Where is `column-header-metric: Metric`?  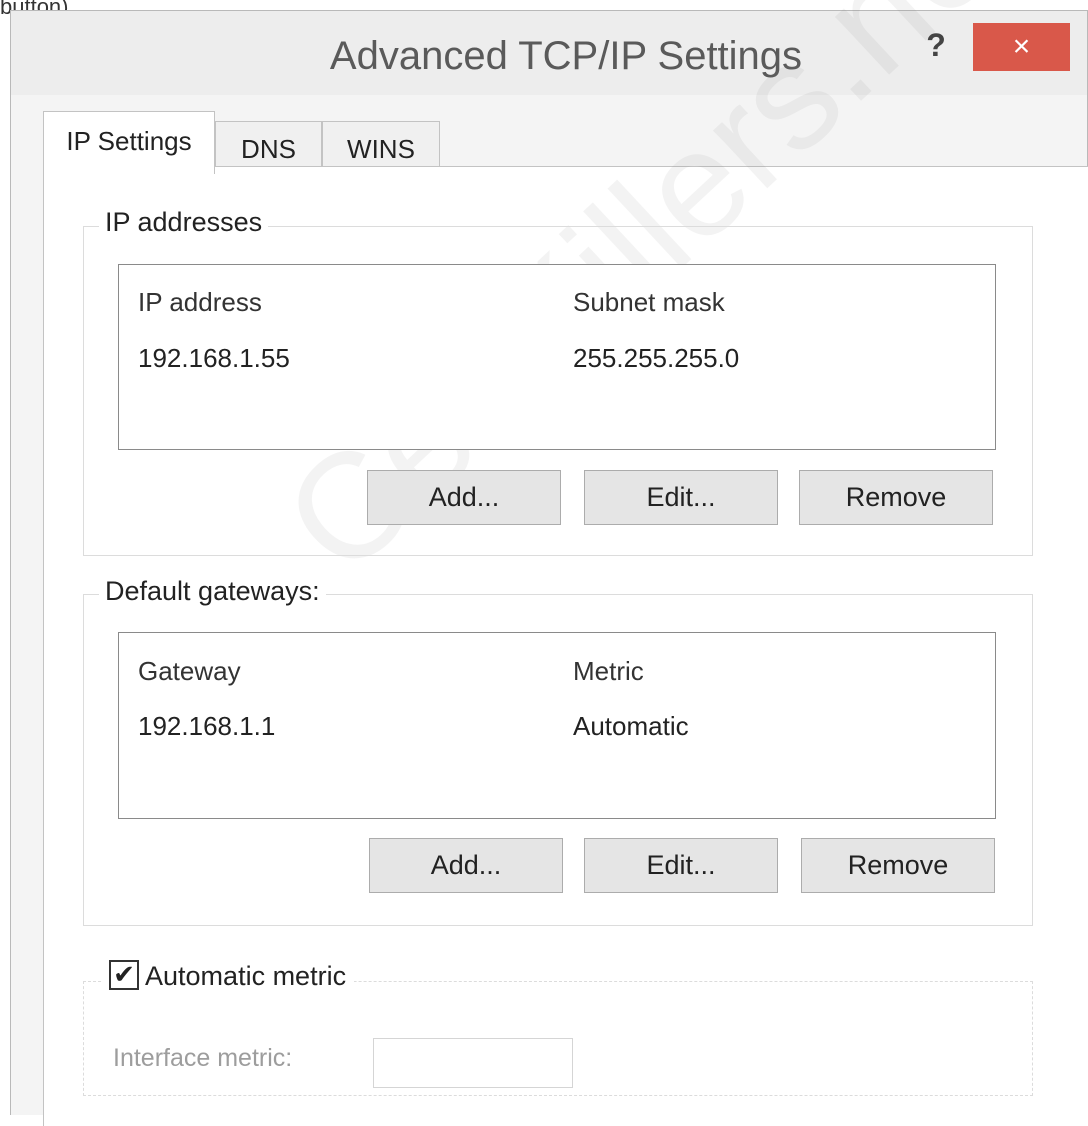
column-header-metric: Metric is located at coordinates (608, 671).